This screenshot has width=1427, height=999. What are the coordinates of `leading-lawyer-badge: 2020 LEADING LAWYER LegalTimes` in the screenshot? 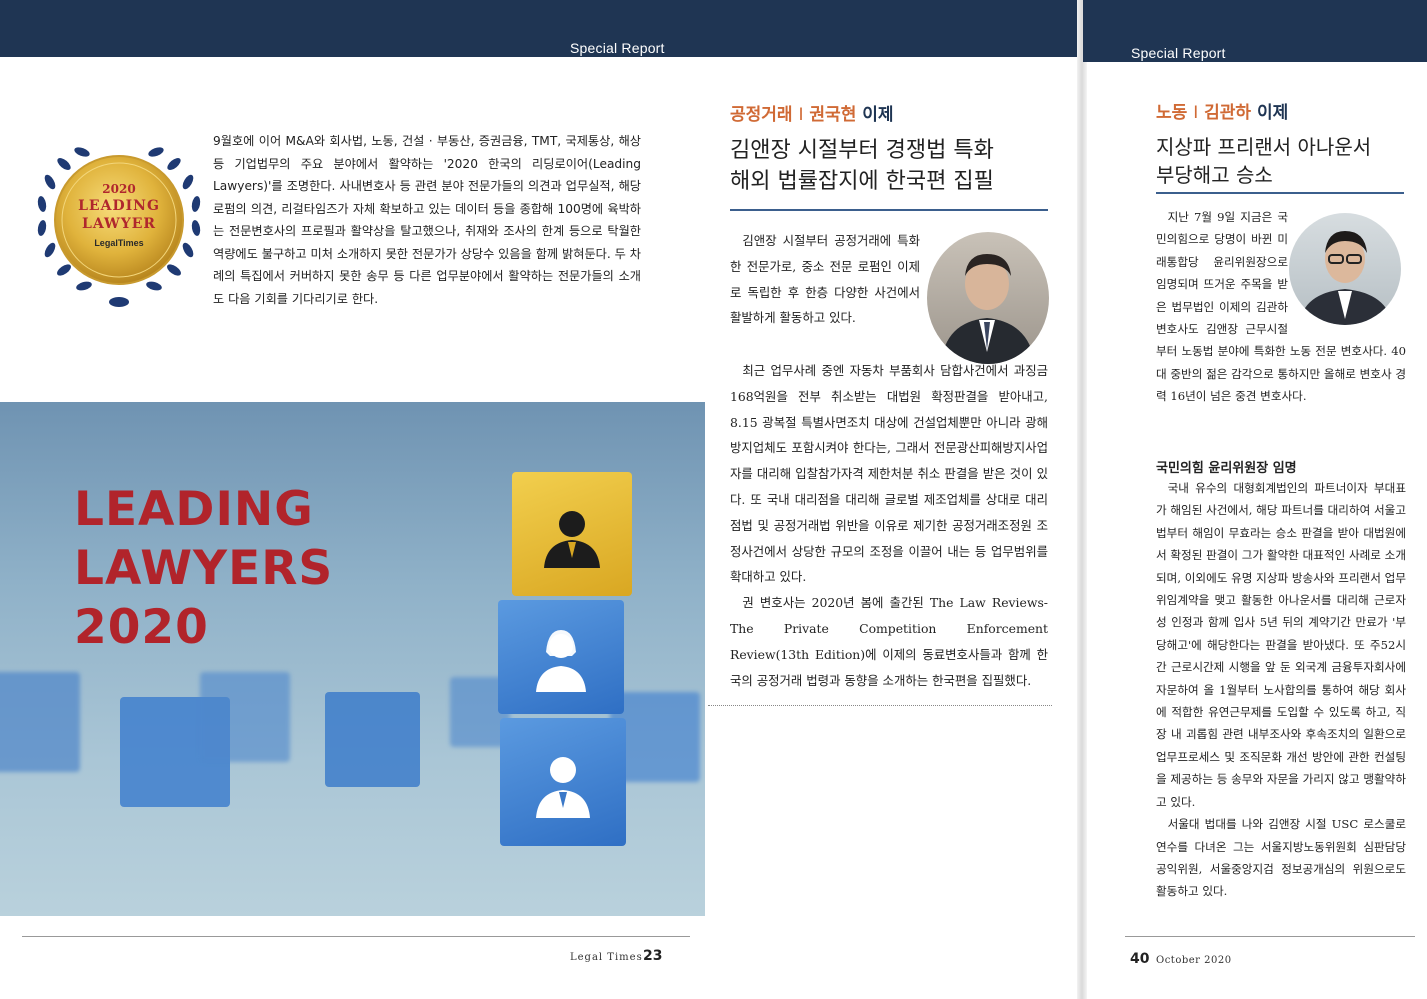 It's located at (119, 222).